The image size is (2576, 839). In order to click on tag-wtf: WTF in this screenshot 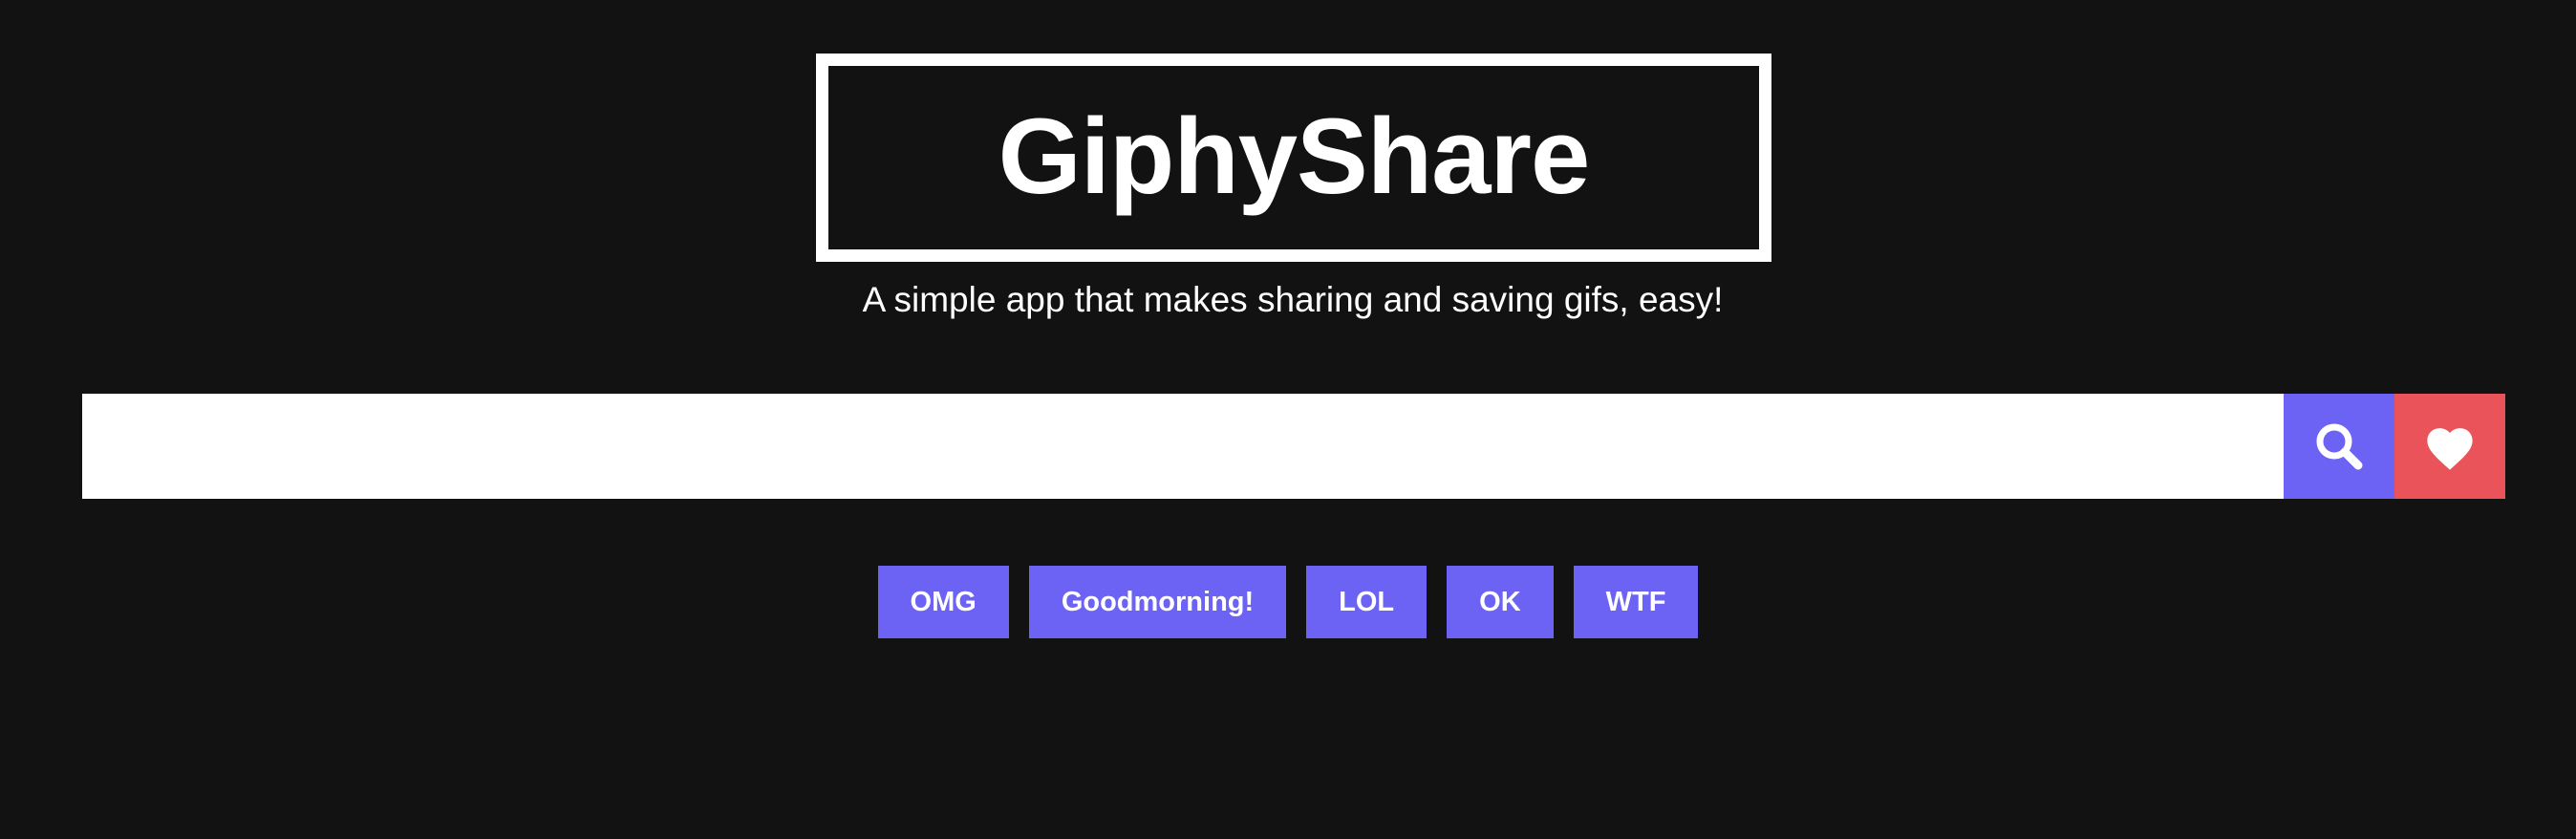, I will do `click(1636, 602)`.